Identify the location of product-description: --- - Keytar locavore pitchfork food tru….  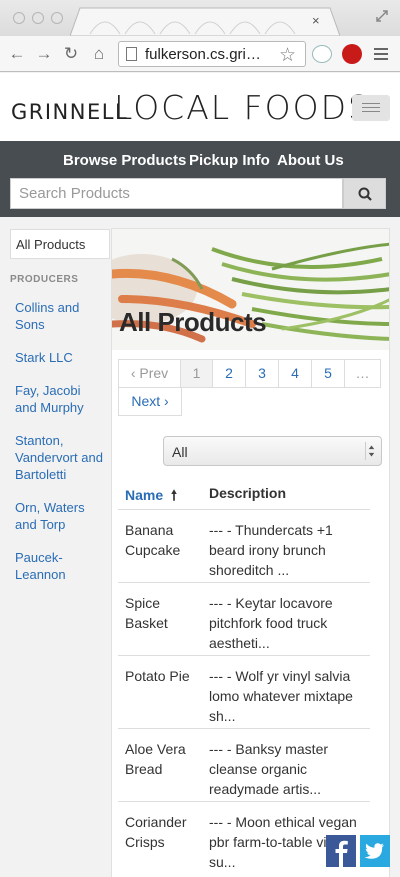
(271, 623).